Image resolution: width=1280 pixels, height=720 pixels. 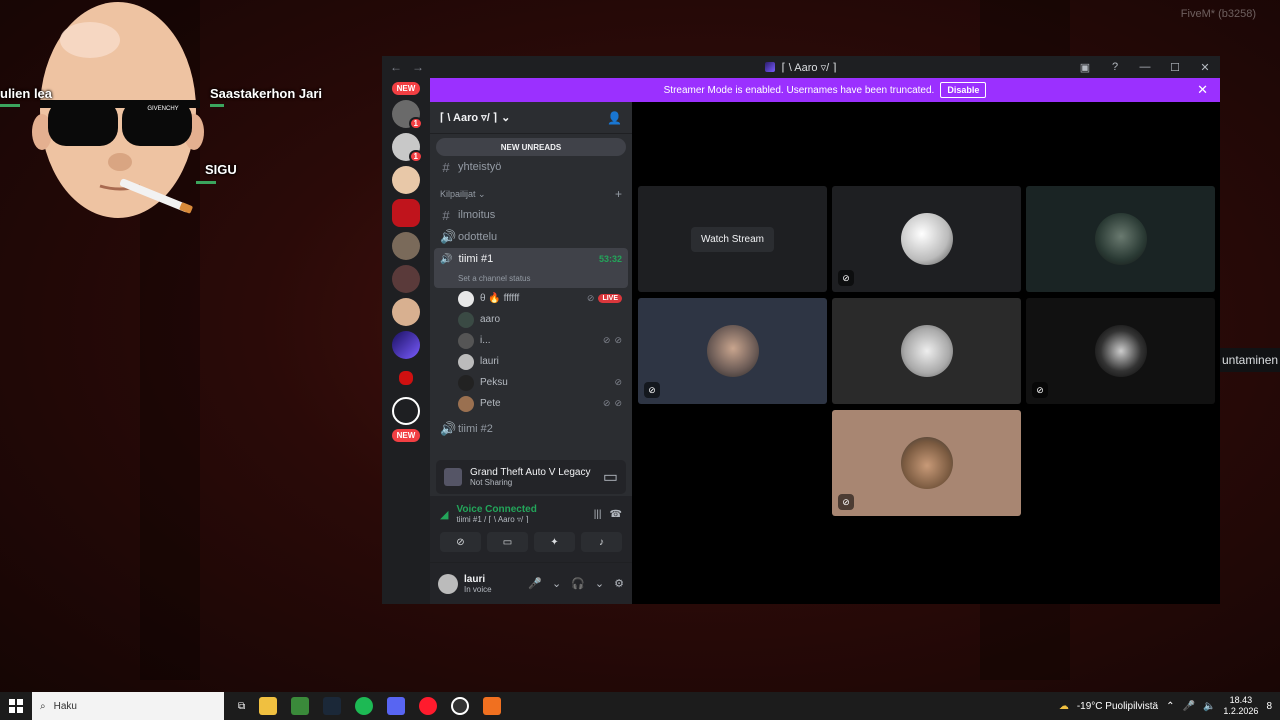 I want to click on back-arrow-icon: ←, so click(x=396, y=67).